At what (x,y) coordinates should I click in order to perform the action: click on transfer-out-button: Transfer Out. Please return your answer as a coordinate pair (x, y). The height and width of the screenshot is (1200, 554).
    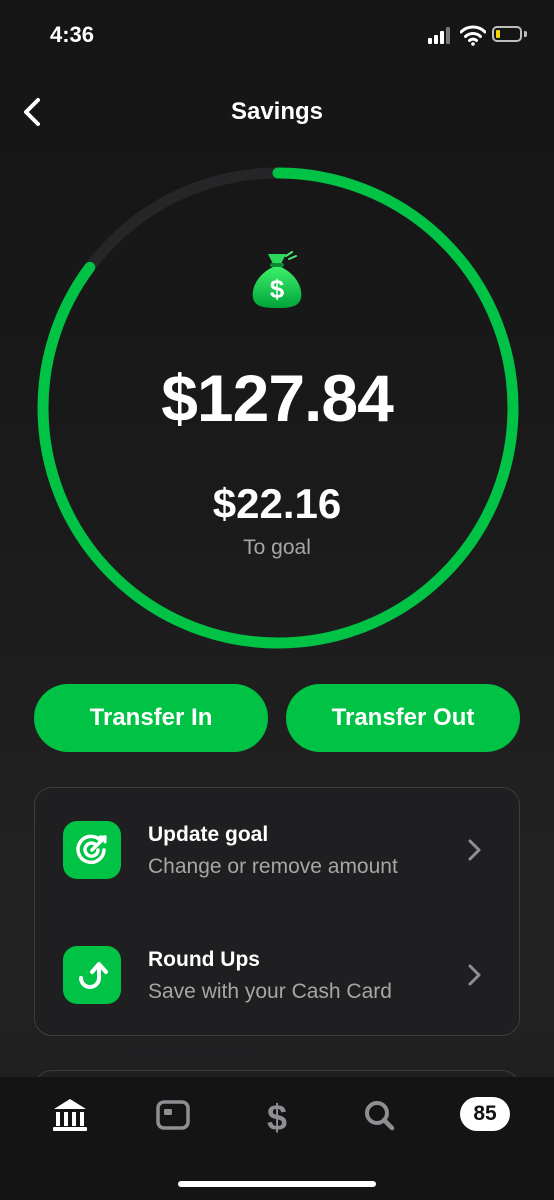
    Looking at the image, I should click on (403, 718).